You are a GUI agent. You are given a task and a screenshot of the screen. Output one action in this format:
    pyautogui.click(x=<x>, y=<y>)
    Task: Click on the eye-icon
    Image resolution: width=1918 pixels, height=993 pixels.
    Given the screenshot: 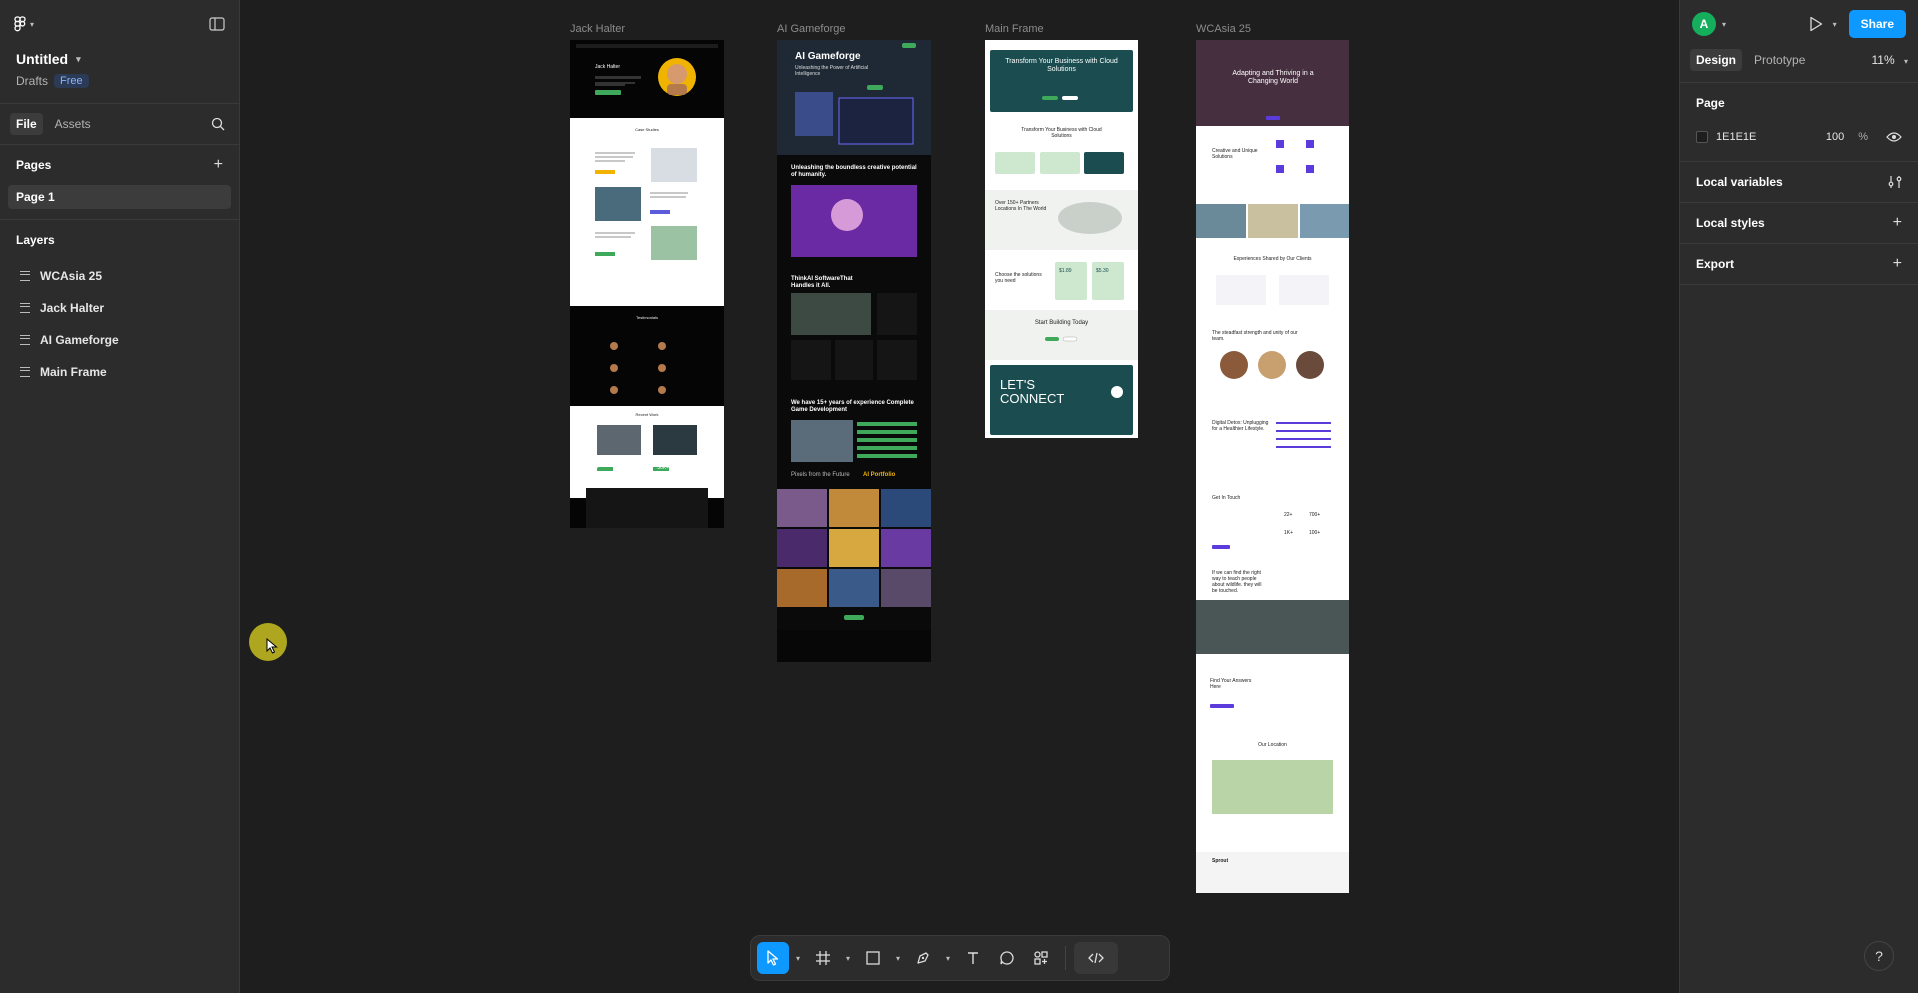 What is the action you would take?
    pyautogui.click(x=1894, y=137)
    